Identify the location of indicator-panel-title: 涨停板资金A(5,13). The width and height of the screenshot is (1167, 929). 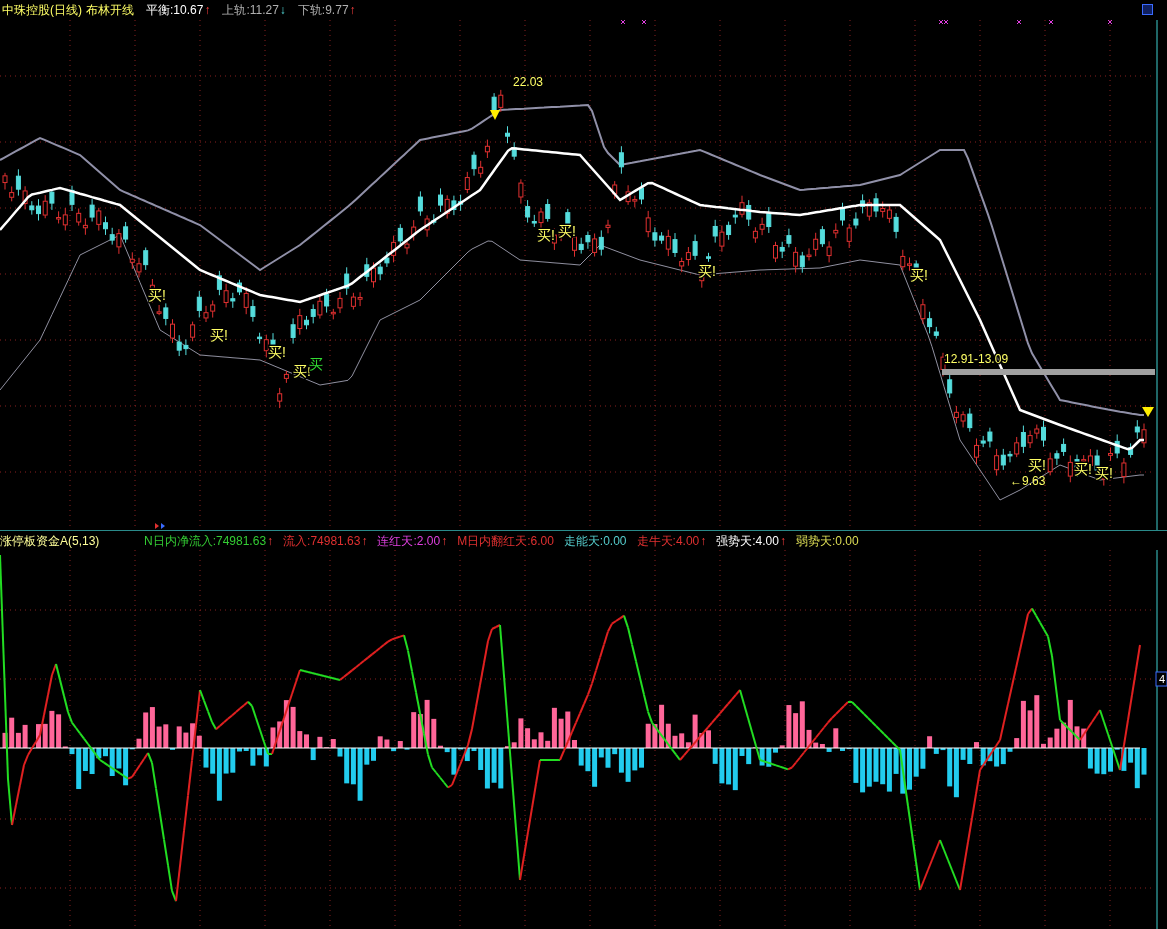
(50, 541).